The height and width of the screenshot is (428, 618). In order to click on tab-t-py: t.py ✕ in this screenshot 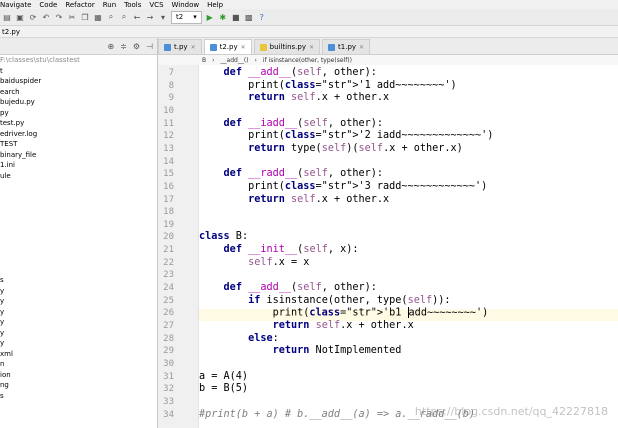, I will do `click(180, 46)`.